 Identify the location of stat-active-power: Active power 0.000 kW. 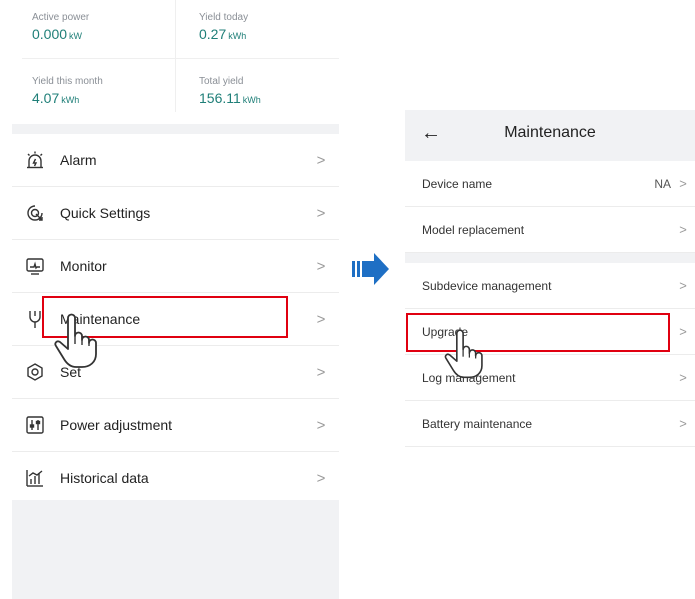
(107, 27).